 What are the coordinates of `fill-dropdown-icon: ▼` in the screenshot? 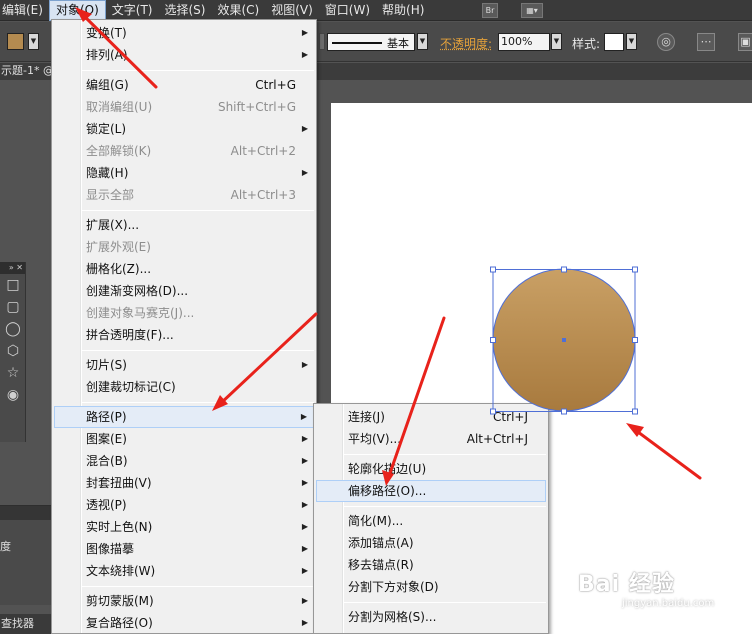 It's located at (33, 41).